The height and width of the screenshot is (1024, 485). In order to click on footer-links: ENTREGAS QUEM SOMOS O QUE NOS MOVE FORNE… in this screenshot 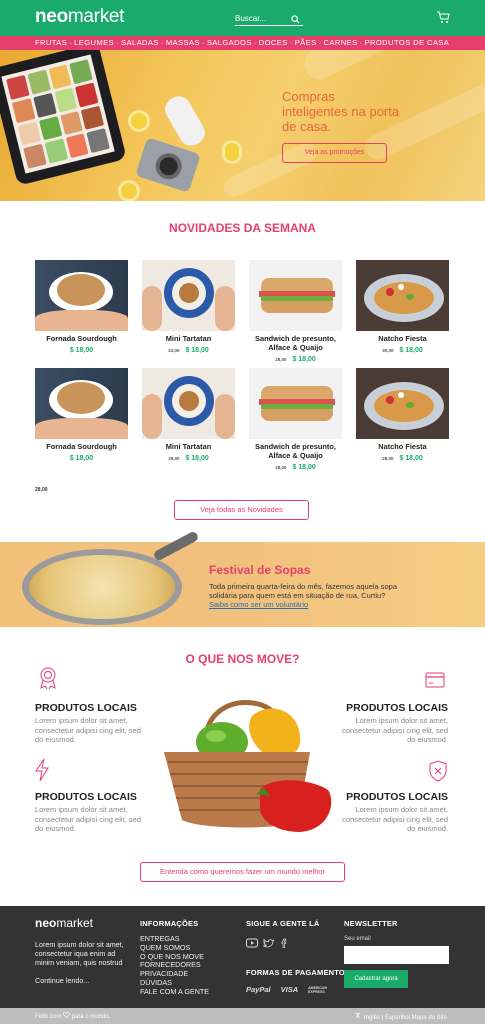, I will do `click(174, 965)`.